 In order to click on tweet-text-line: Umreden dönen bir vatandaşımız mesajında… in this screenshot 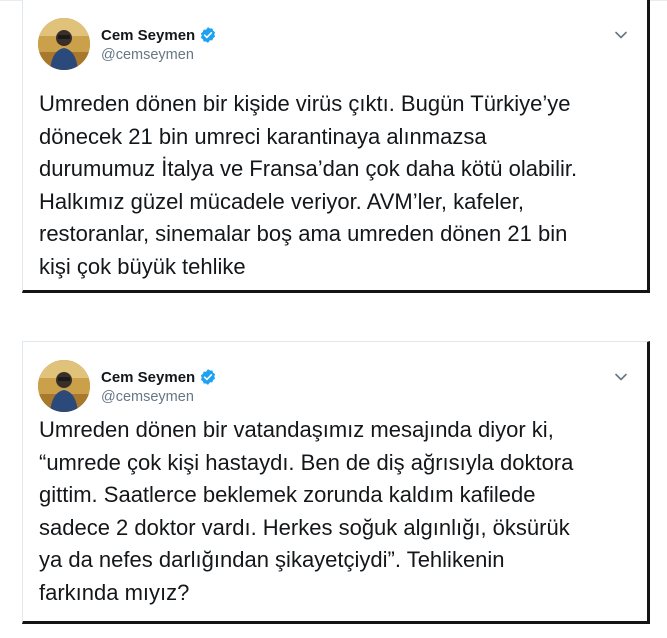, I will do `click(296, 429)`.